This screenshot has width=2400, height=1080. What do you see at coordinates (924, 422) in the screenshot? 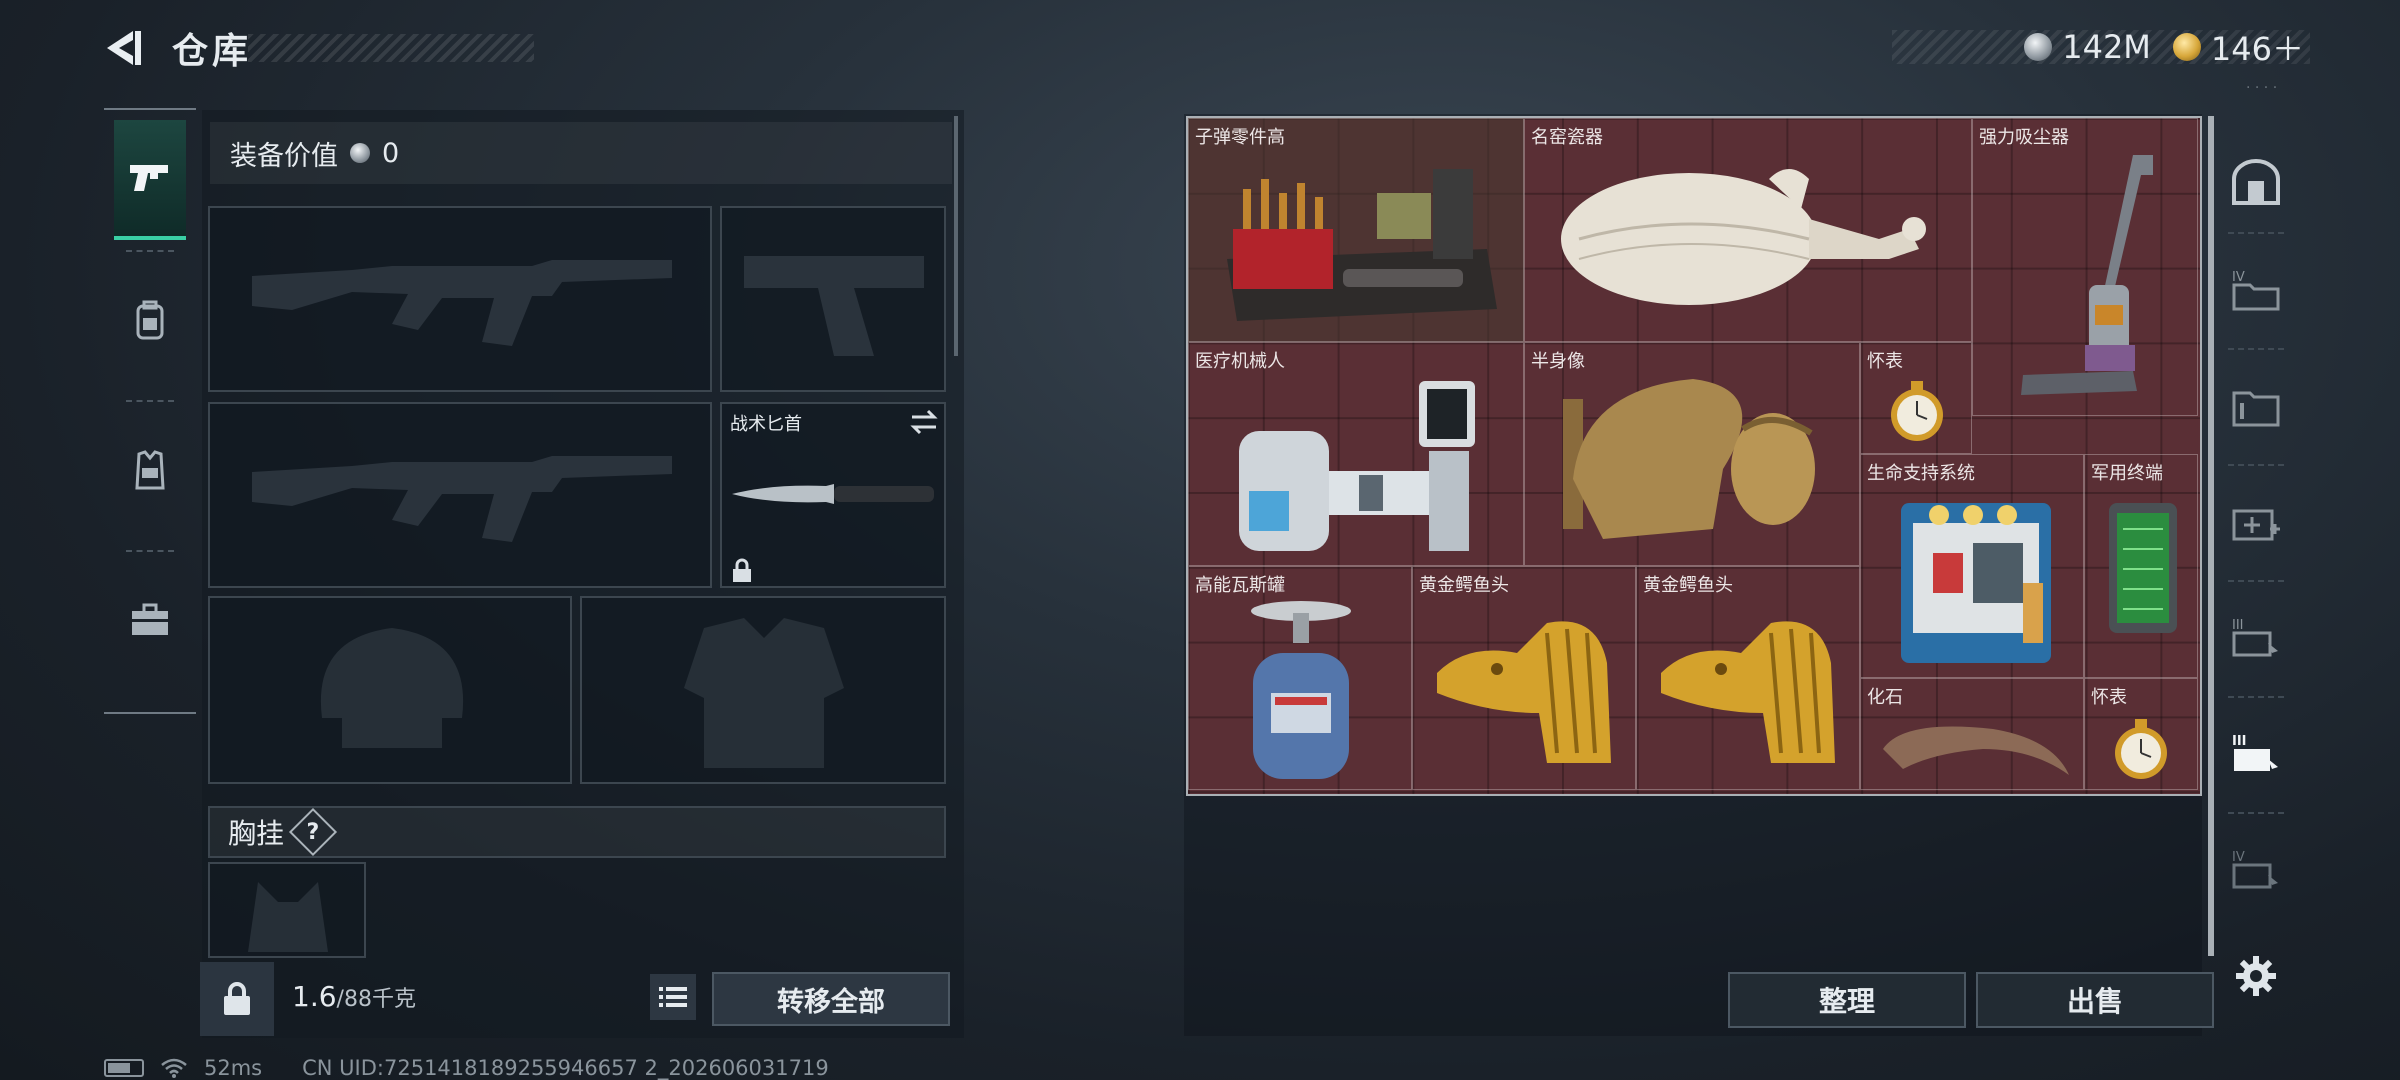
I see `swap-icon` at bounding box center [924, 422].